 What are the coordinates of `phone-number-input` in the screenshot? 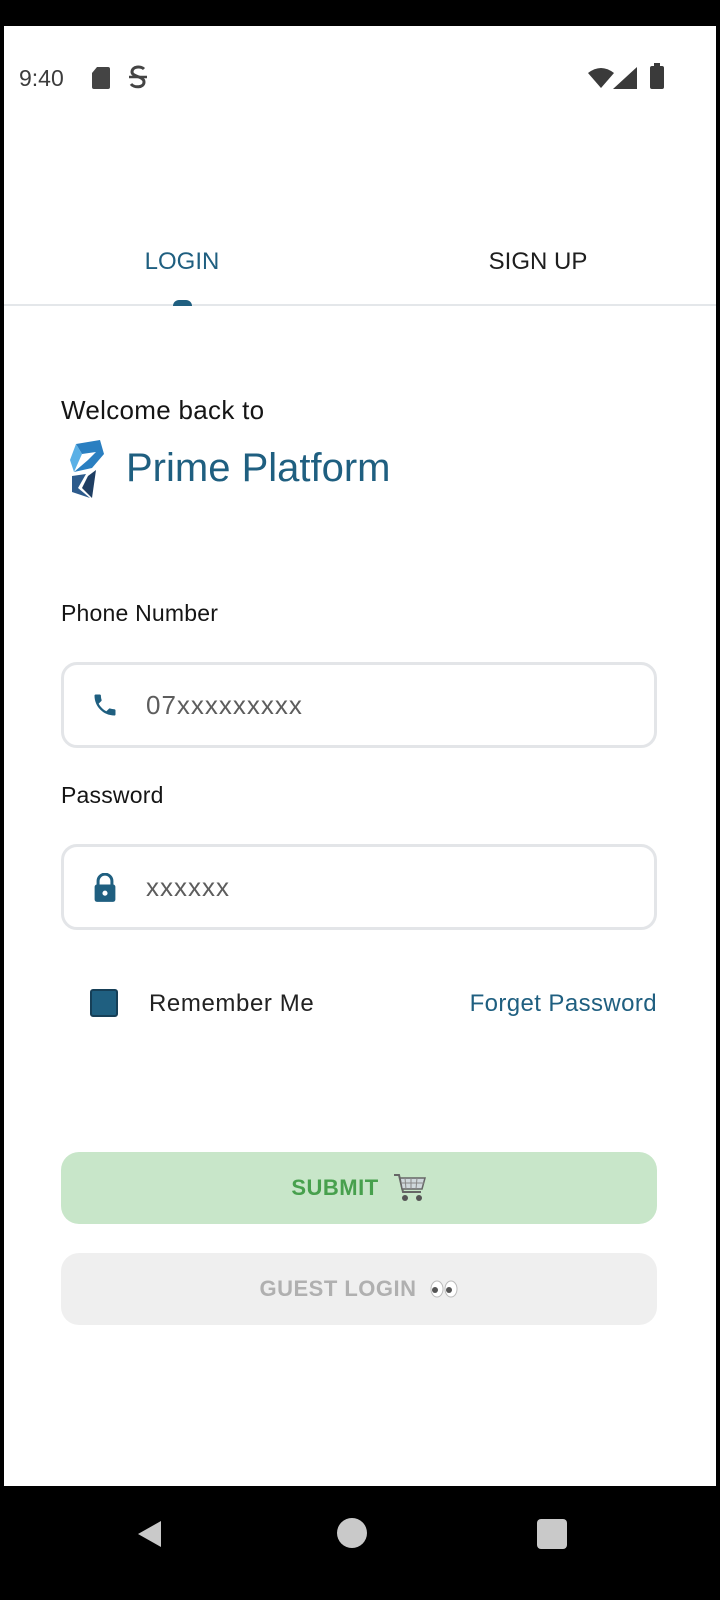 It's located at (391, 705).